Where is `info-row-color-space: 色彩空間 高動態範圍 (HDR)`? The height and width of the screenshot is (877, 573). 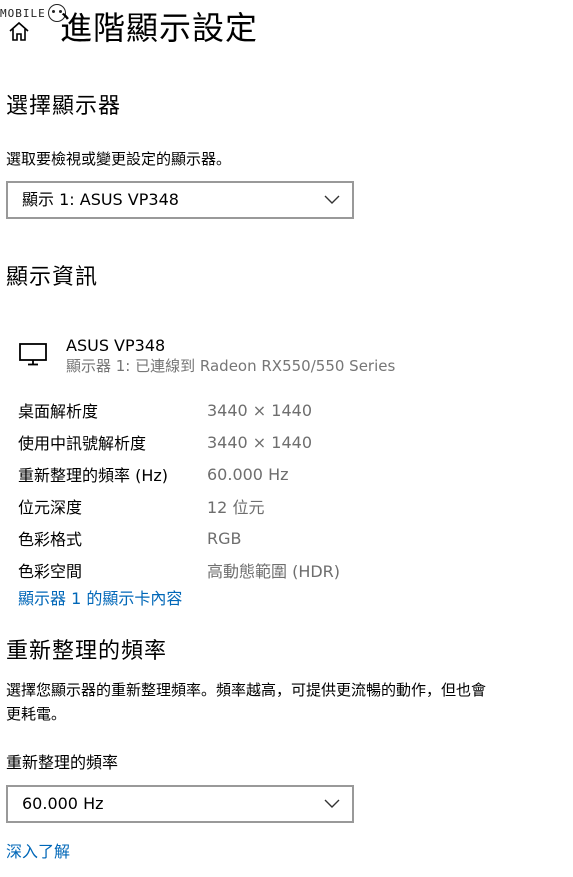 info-row-color-space: 色彩空間 高動態範圍 (HDR) is located at coordinates (278, 570).